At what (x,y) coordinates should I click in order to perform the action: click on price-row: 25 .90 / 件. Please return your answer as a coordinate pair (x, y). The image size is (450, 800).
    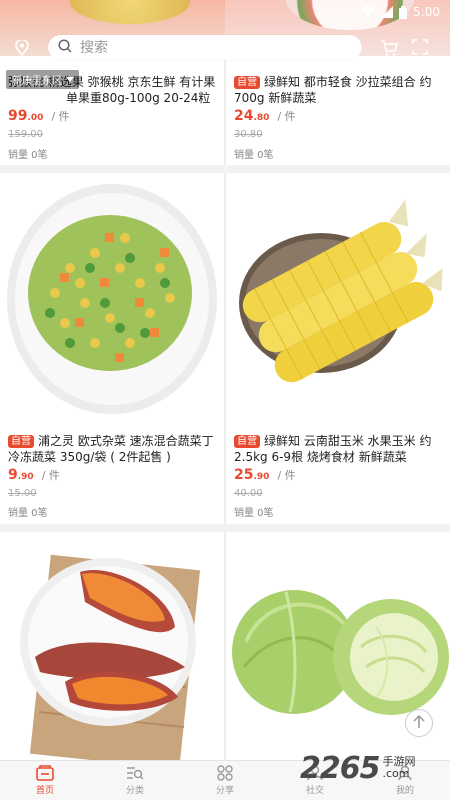
    Looking at the image, I should click on (265, 475).